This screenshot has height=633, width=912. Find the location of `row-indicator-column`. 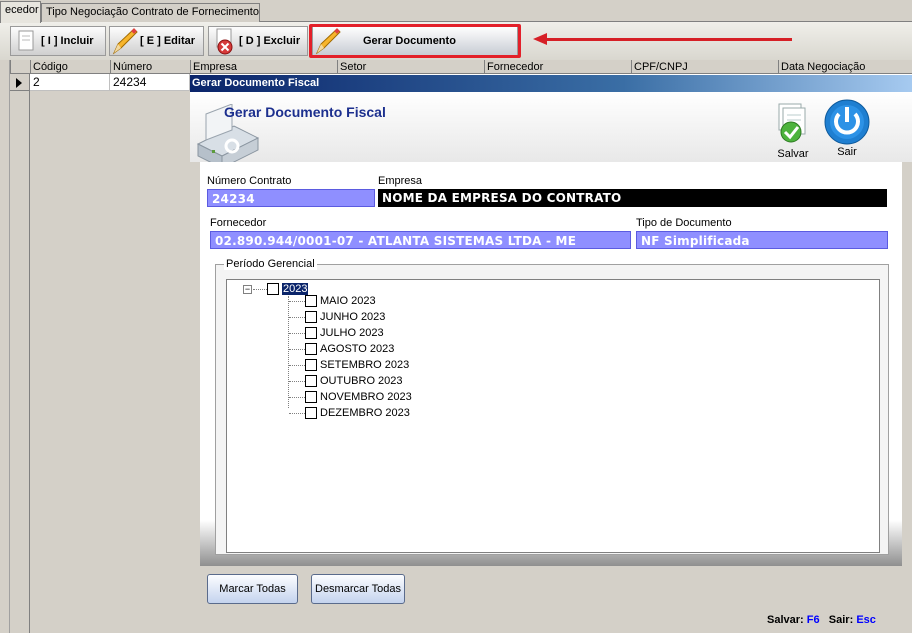

row-indicator-column is located at coordinates (20, 354).